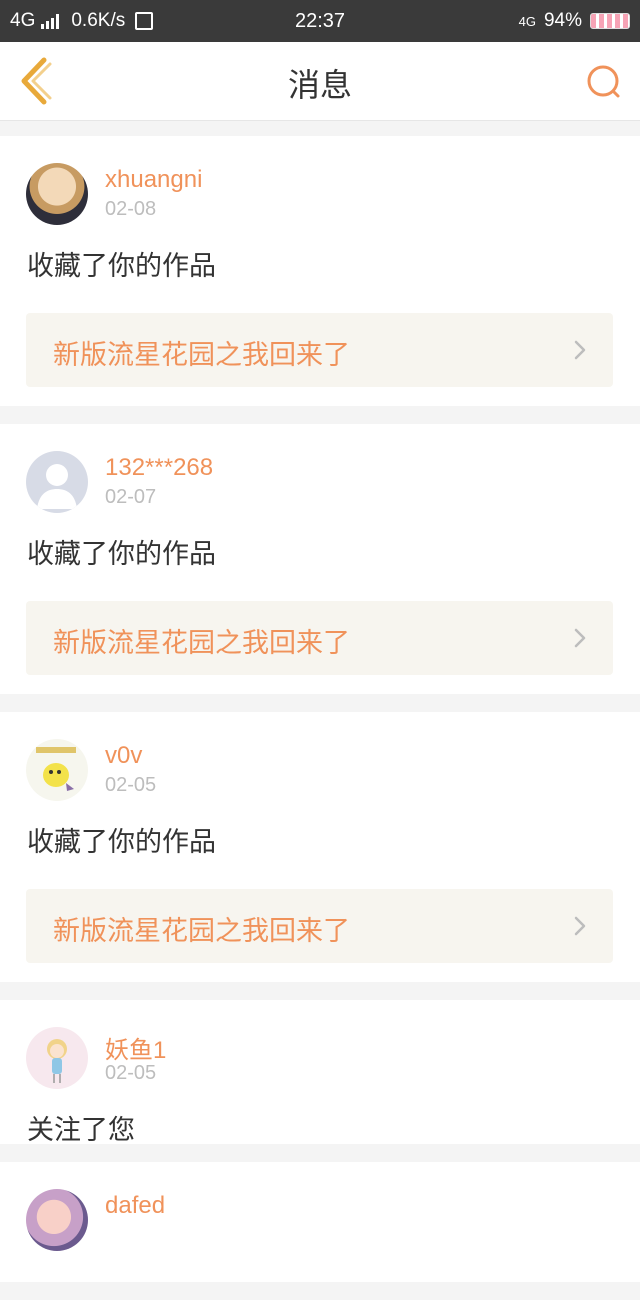 The image size is (640, 1300). I want to click on message-card: 妖鱼1 02-05 关注了您, so click(320, 1073).